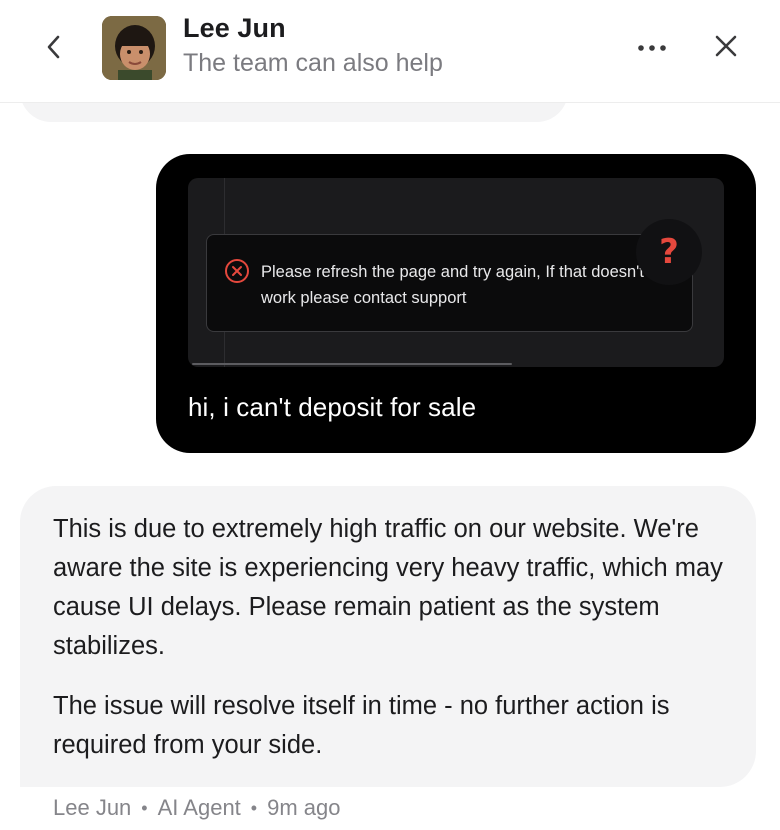 The image size is (780, 830). What do you see at coordinates (234, 28) in the screenshot?
I see `contact-name: Lee Jun` at bounding box center [234, 28].